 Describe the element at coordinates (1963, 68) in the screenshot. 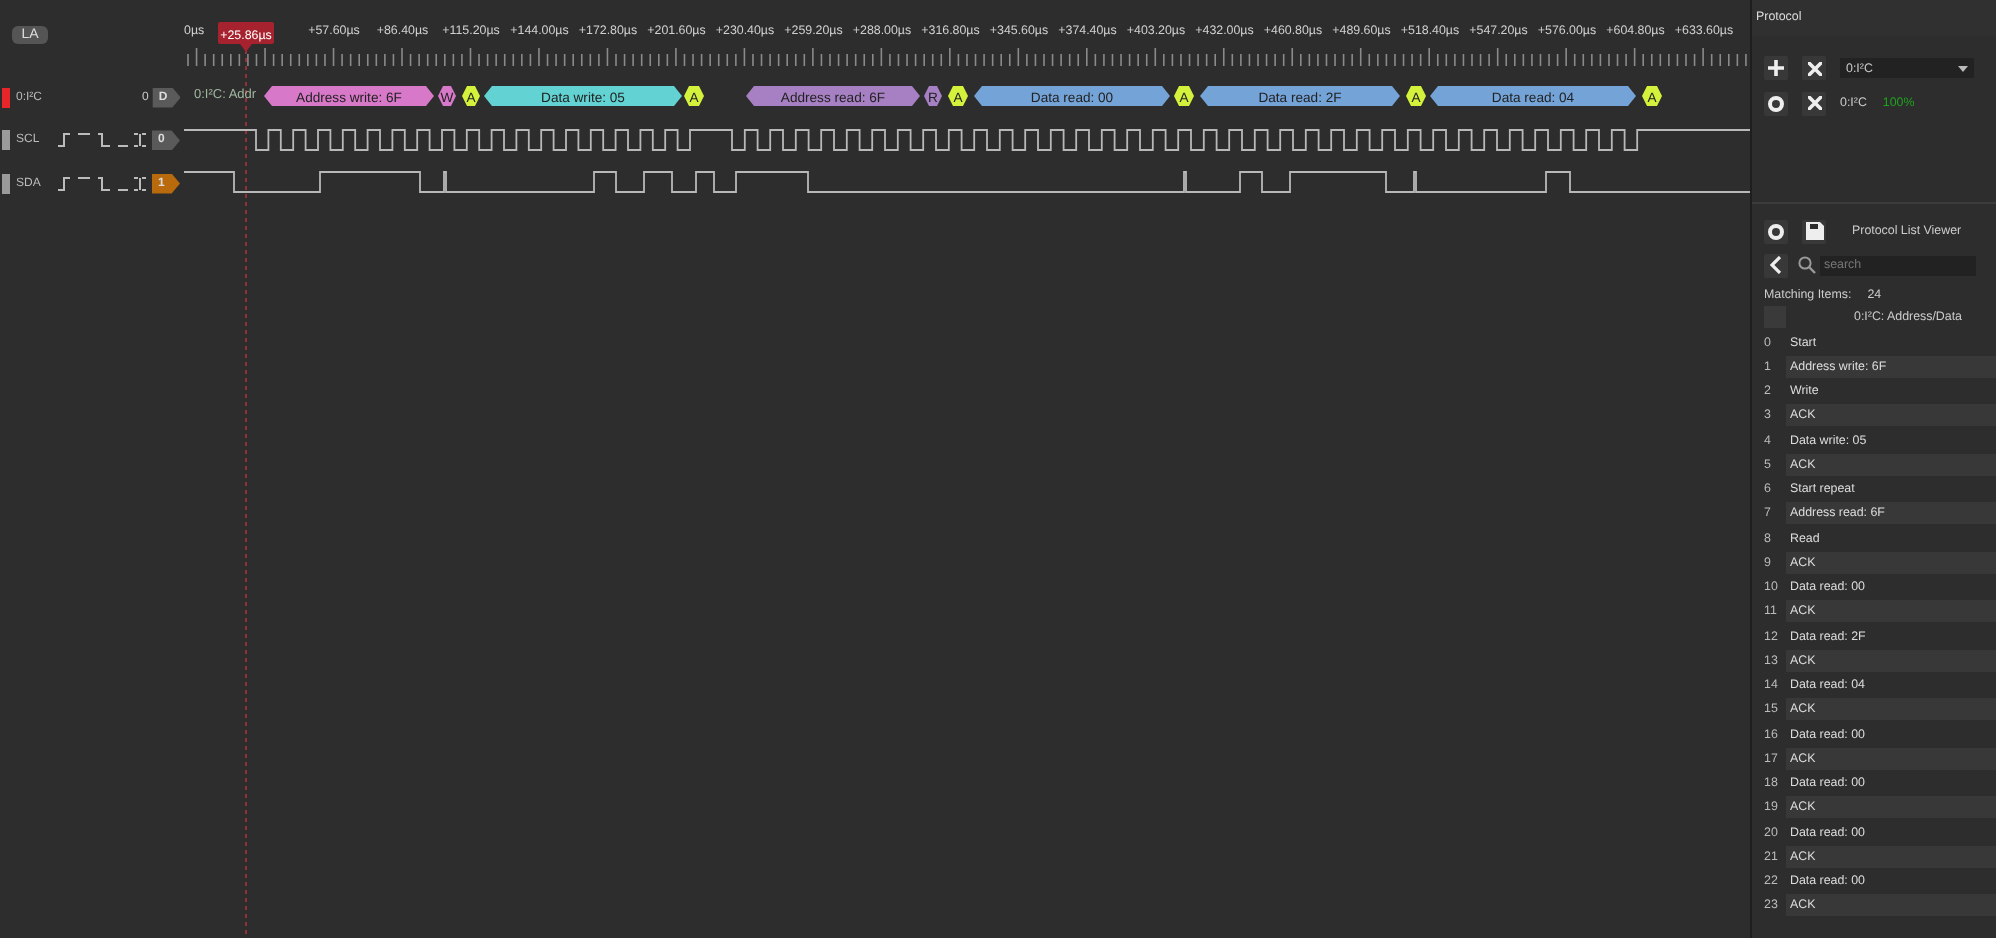

I see `caret-icon` at that location.